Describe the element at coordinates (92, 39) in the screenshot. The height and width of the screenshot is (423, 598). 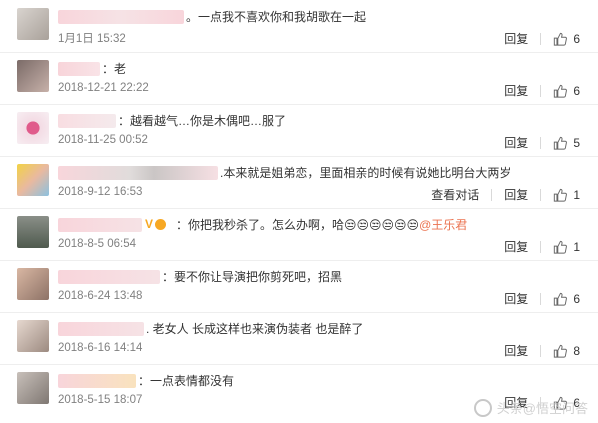
I see `comment-time: 1月1日 15:32` at that location.